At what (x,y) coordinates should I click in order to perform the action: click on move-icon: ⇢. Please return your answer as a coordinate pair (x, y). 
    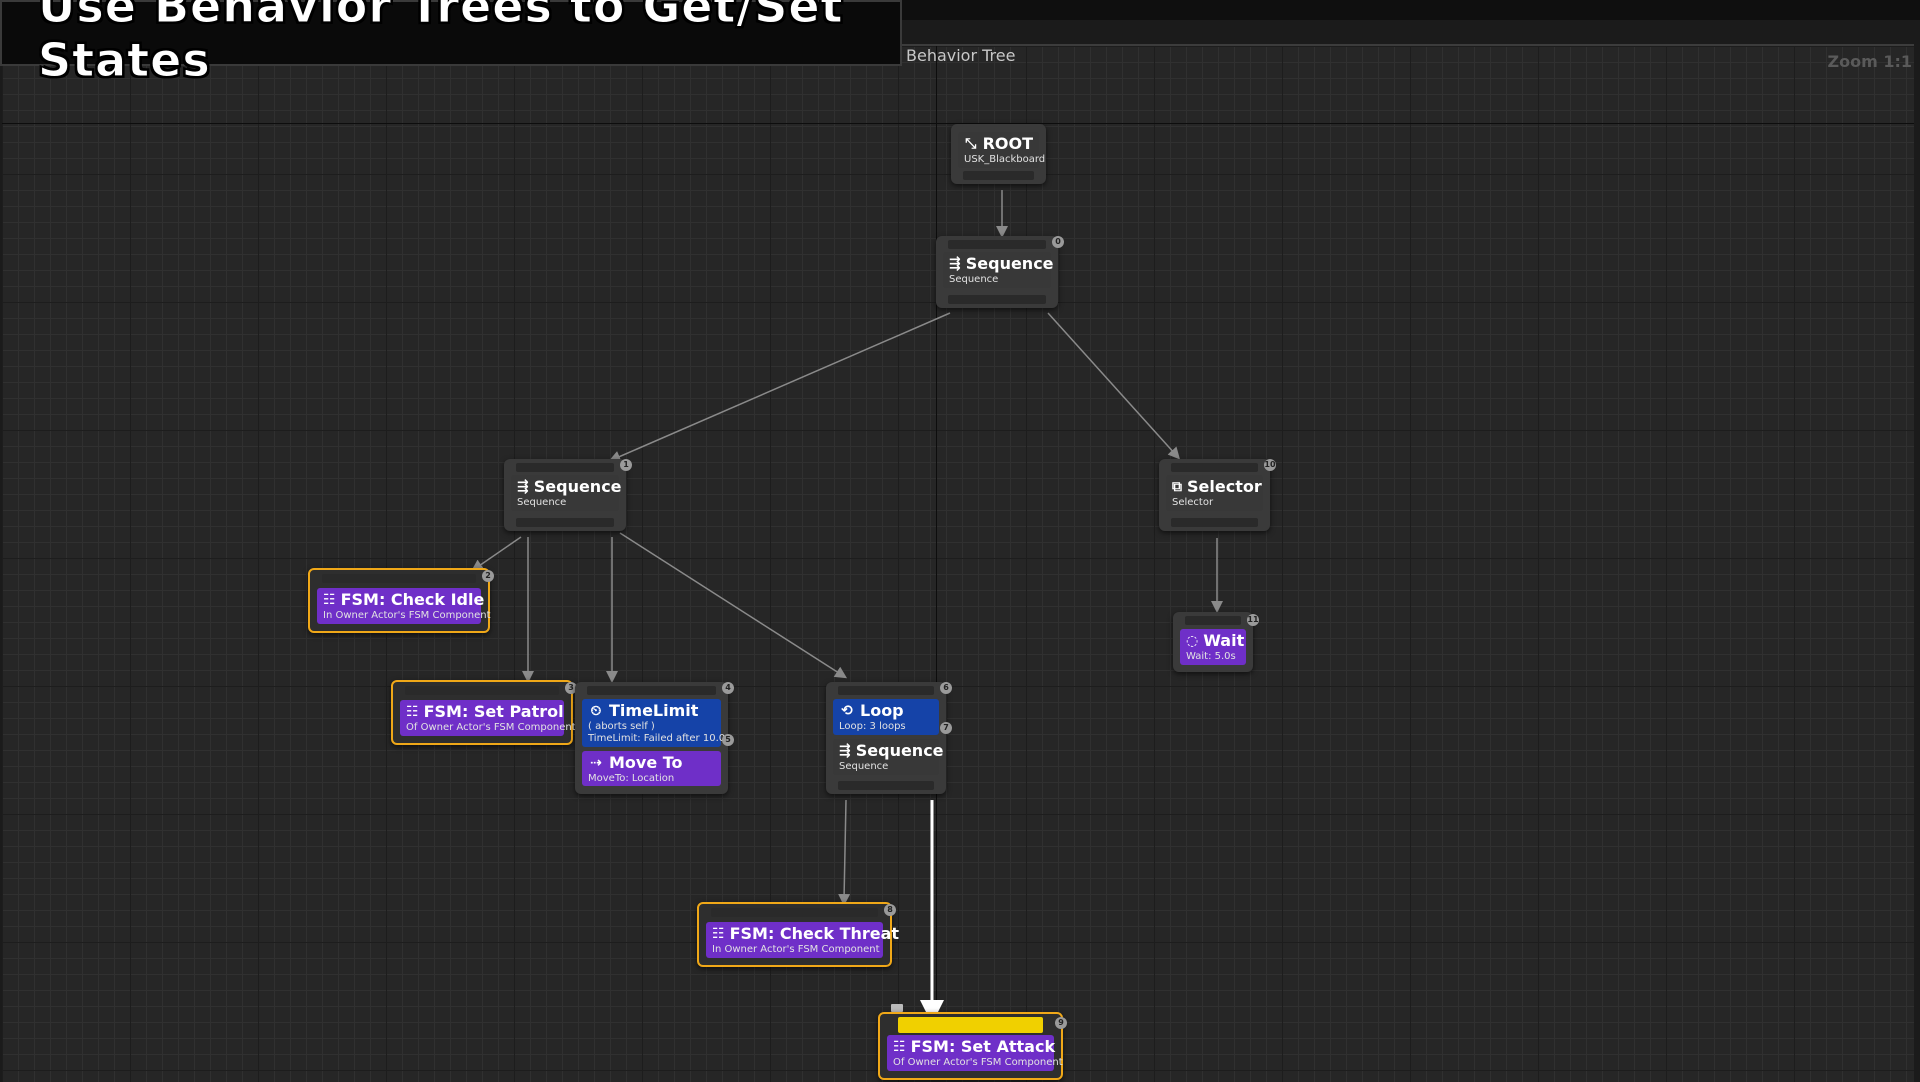
    Looking at the image, I should click on (596, 763).